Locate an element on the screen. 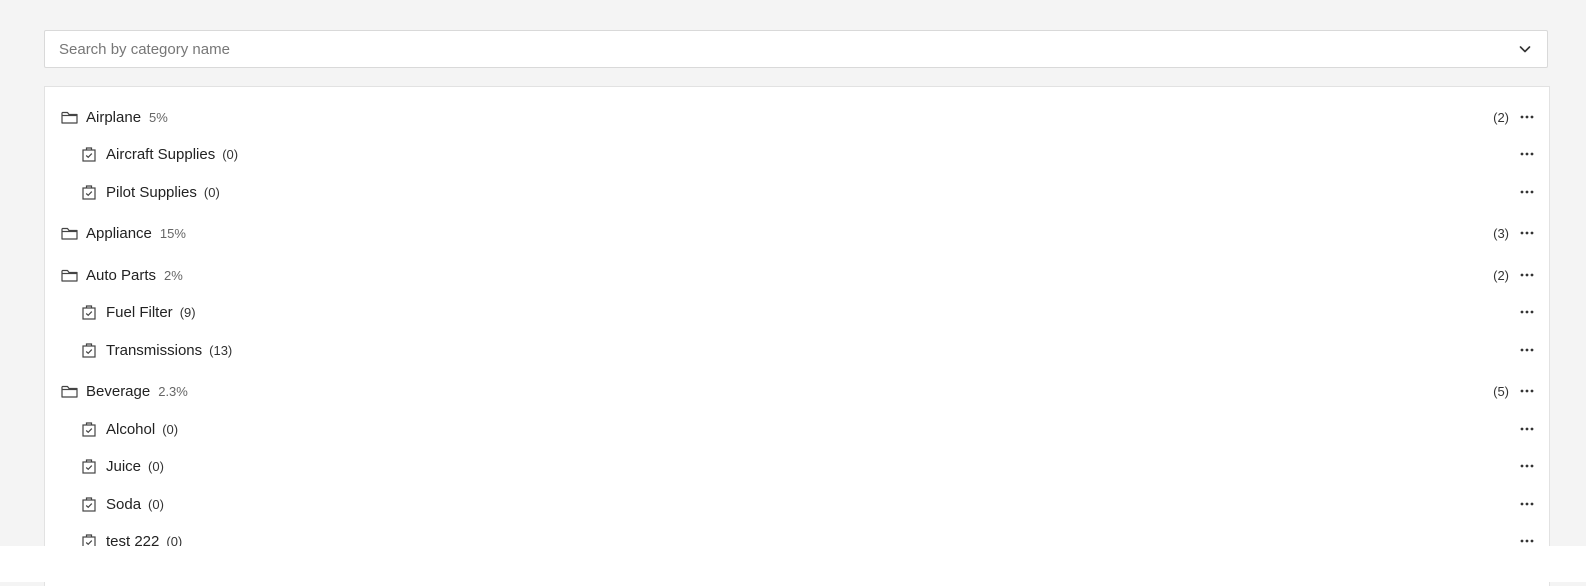 Image resolution: width=1586 pixels, height=586 pixels. subcategory-name: Alcohol is located at coordinates (131, 429).